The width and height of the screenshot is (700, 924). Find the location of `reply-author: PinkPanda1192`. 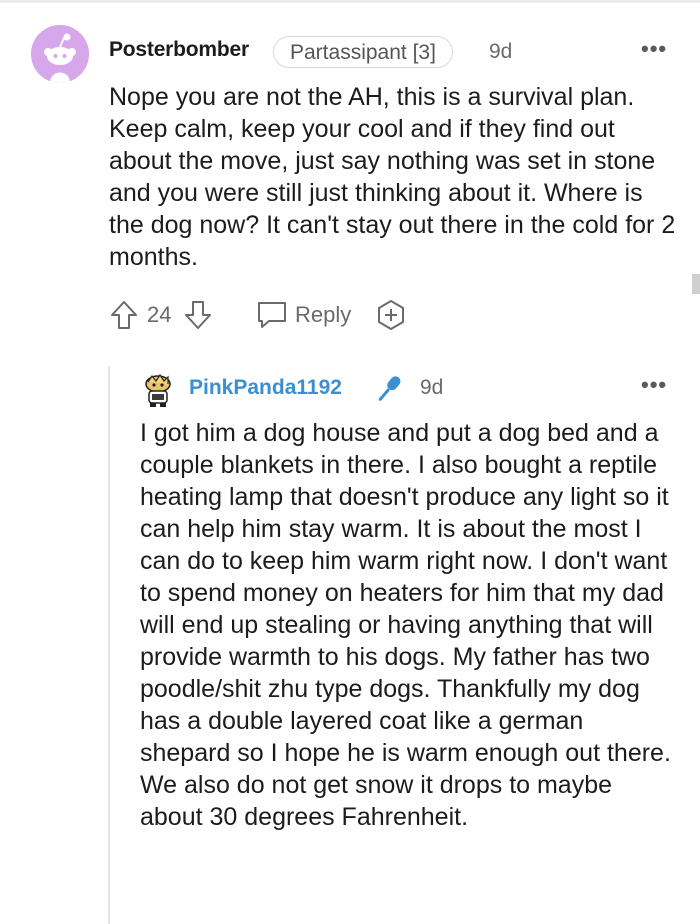

reply-author: PinkPanda1192 is located at coordinates (265, 388).